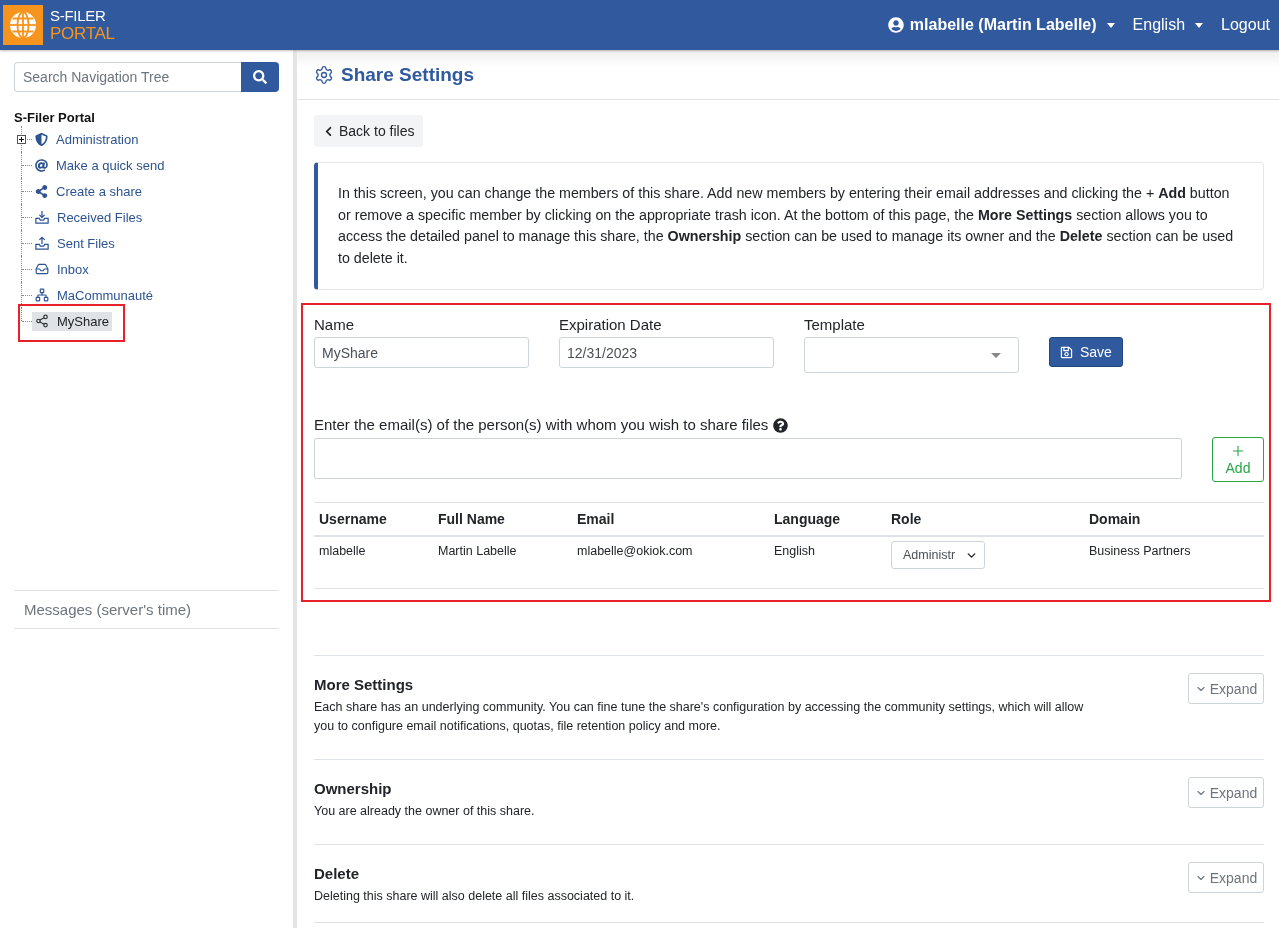 The width and height of the screenshot is (1279, 928). Describe the element at coordinates (324, 74) in the screenshot. I see `settings-icon` at that location.